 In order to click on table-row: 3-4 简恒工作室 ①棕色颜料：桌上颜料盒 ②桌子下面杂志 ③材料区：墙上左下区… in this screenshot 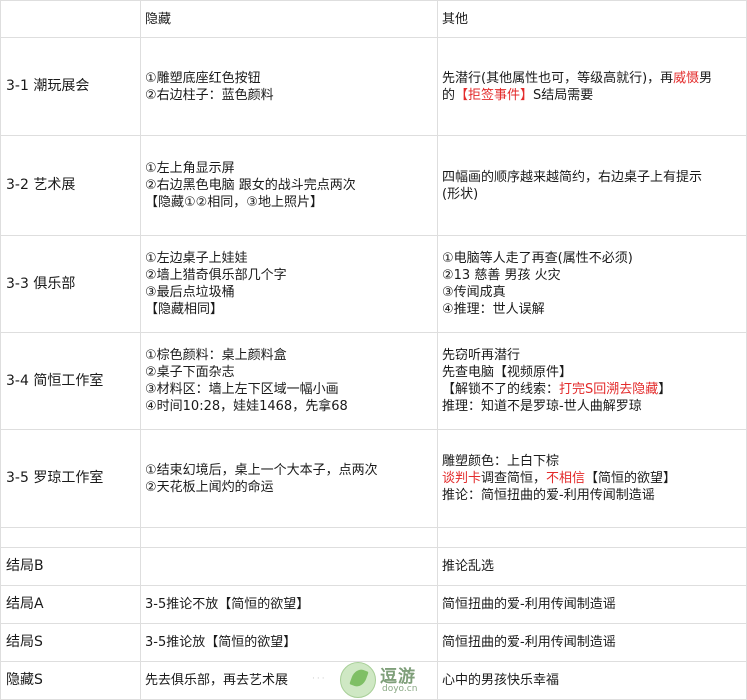, I will do `click(373, 381)`.